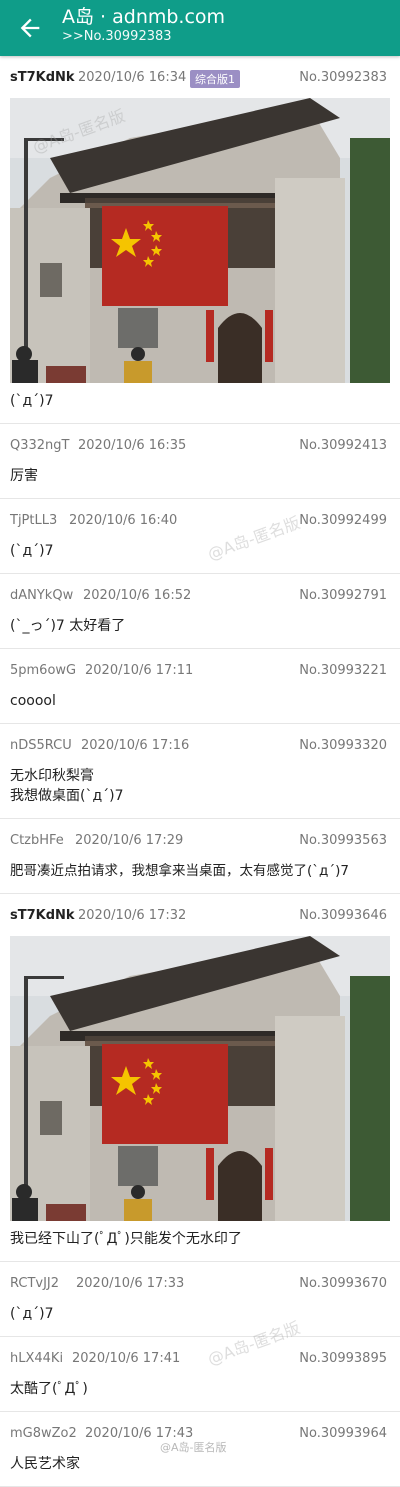  I want to click on post-content: 厉害, so click(24, 476).